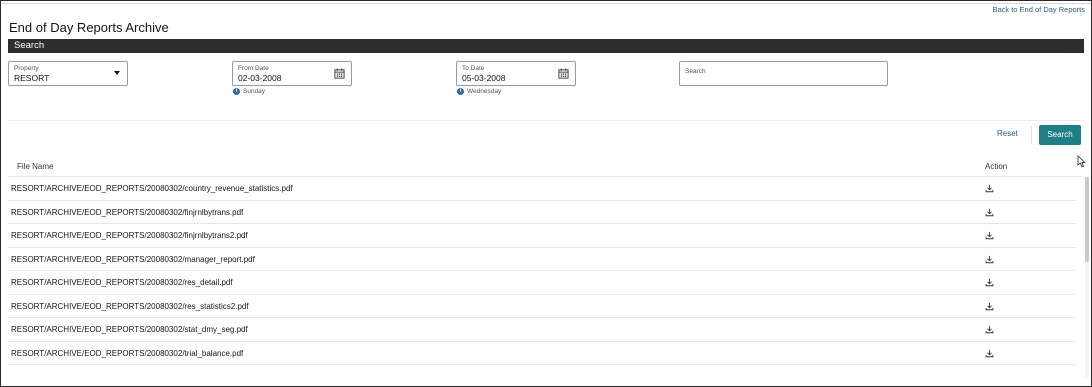  Describe the element at coordinates (254, 91) in the screenshot. I see `from-date-day: Sunday` at that location.